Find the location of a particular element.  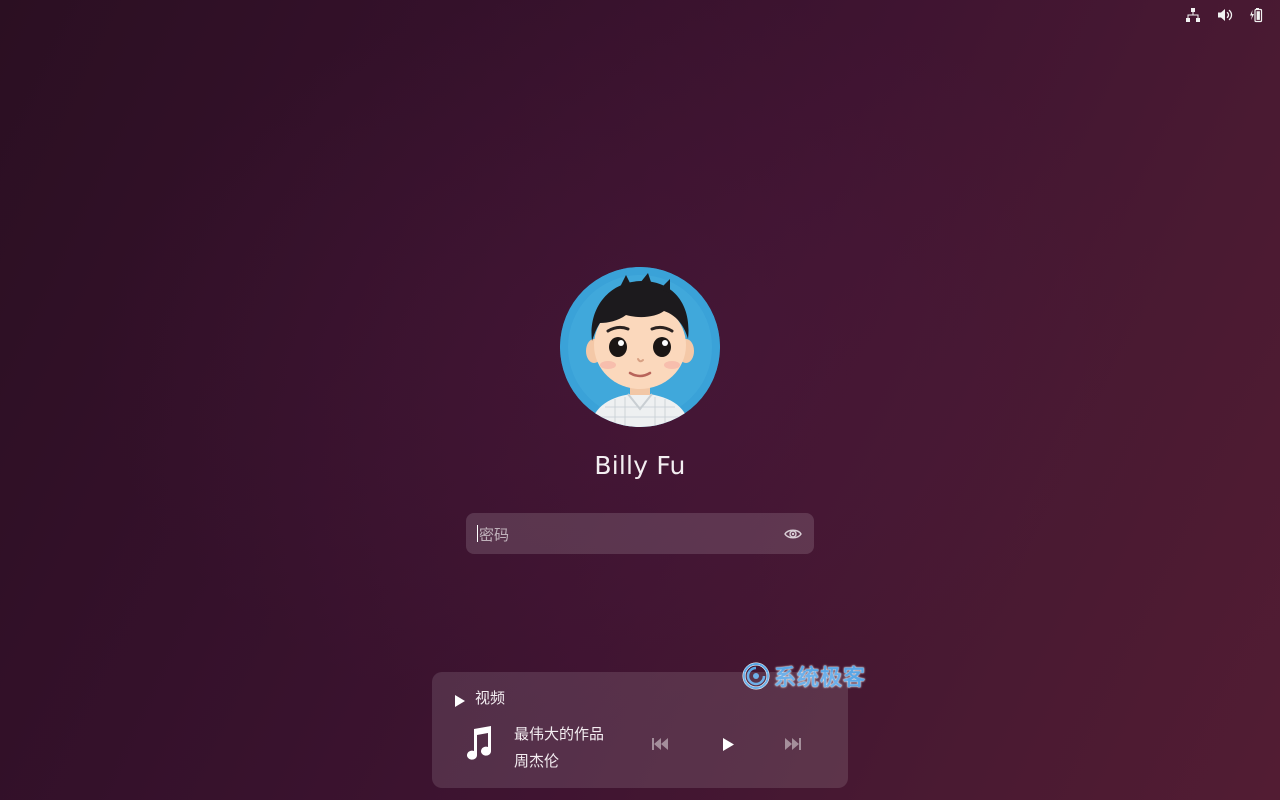

media-header: 视频 is located at coordinates (479, 697).